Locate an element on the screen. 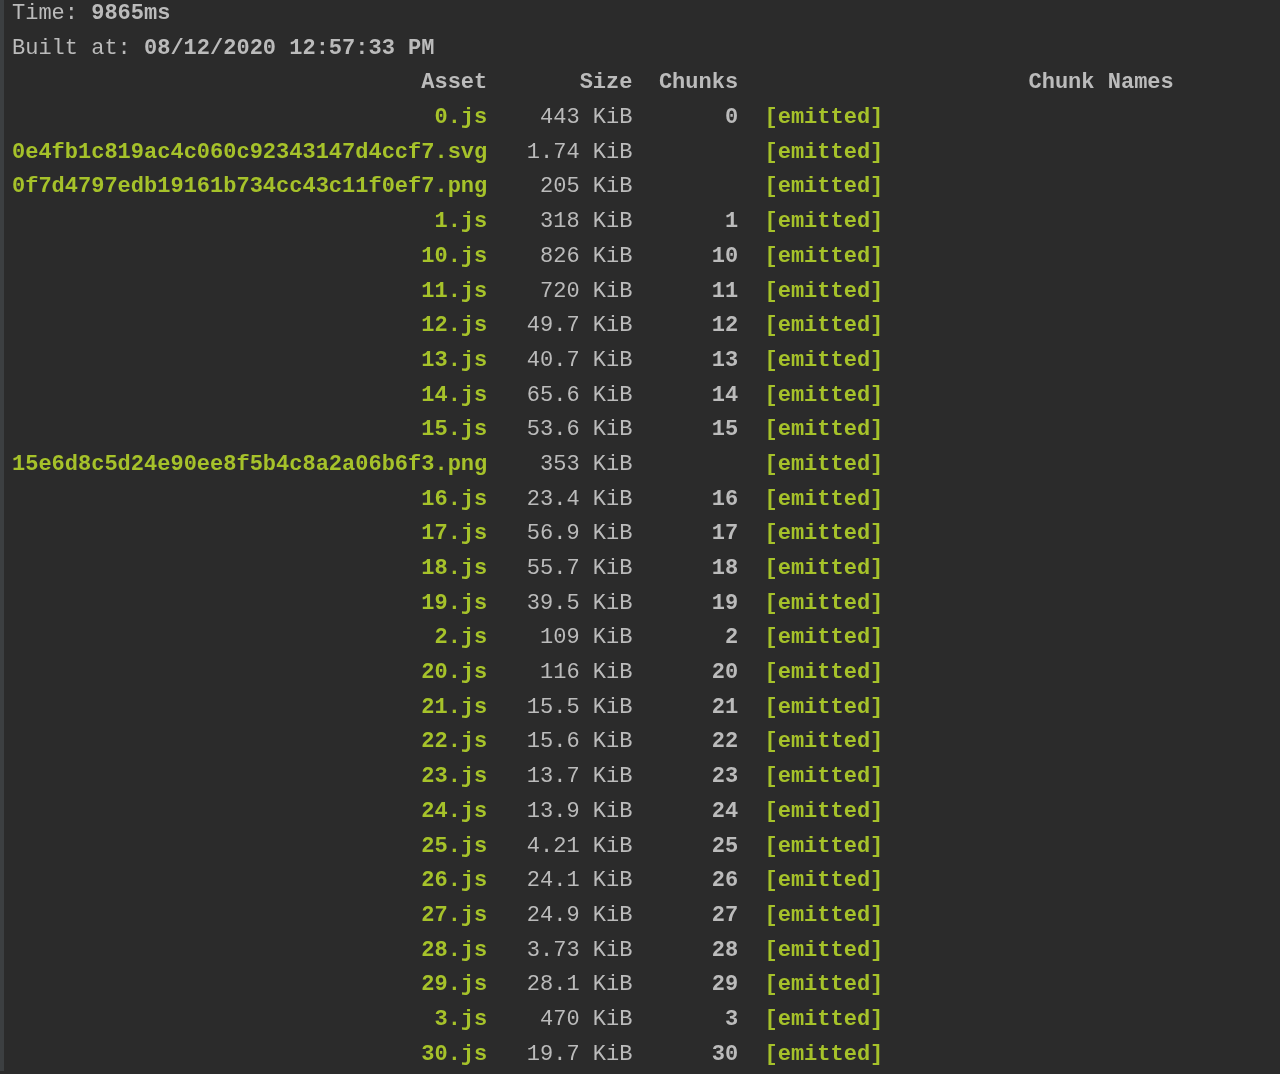 The width and height of the screenshot is (1280, 1074). summary-value: 08/12/2020 12:57:33 PM is located at coordinates (289, 48).